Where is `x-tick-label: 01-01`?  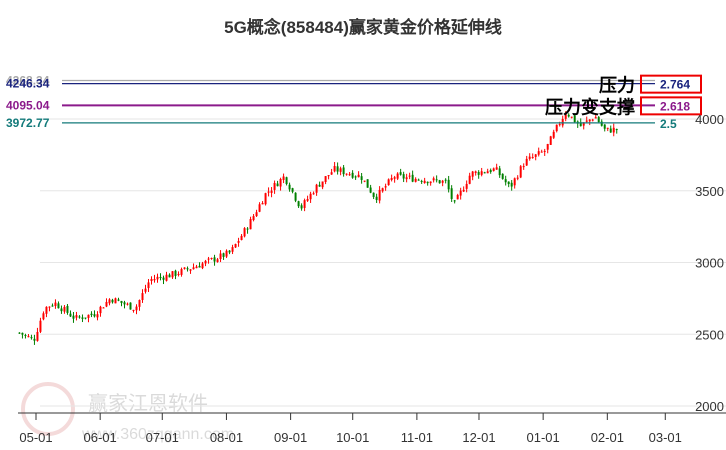
x-tick-label: 01-01 is located at coordinates (543, 437).